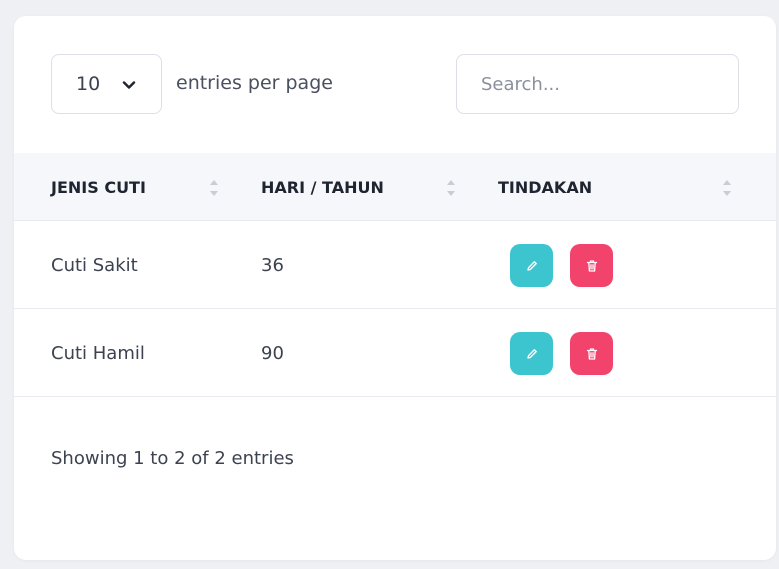 This screenshot has width=779, height=569. Describe the element at coordinates (272, 353) in the screenshot. I see `cell-hari-tahun: 90` at that location.